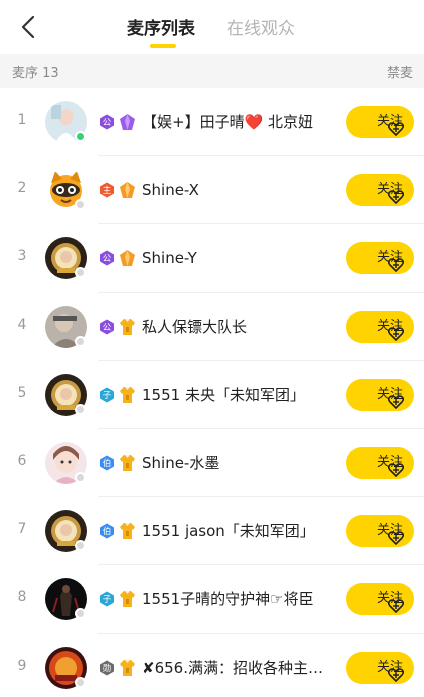 The image size is (424, 697). I want to click on user-name: 1551 未央「未知军团」, so click(223, 395).